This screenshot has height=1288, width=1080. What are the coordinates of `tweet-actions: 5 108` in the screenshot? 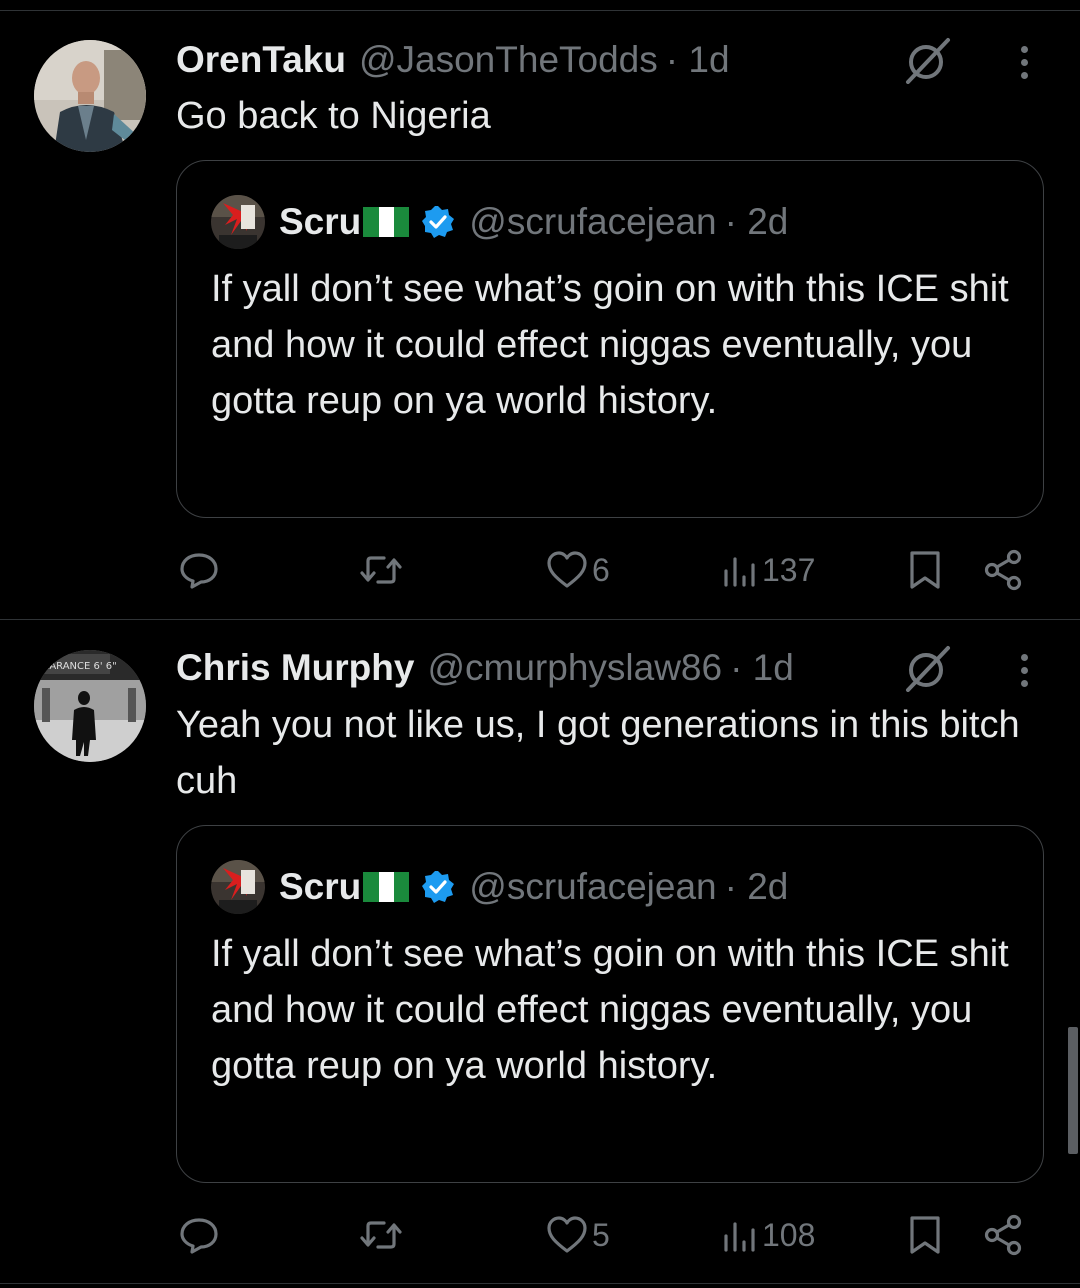 It's located at (540, 1235).